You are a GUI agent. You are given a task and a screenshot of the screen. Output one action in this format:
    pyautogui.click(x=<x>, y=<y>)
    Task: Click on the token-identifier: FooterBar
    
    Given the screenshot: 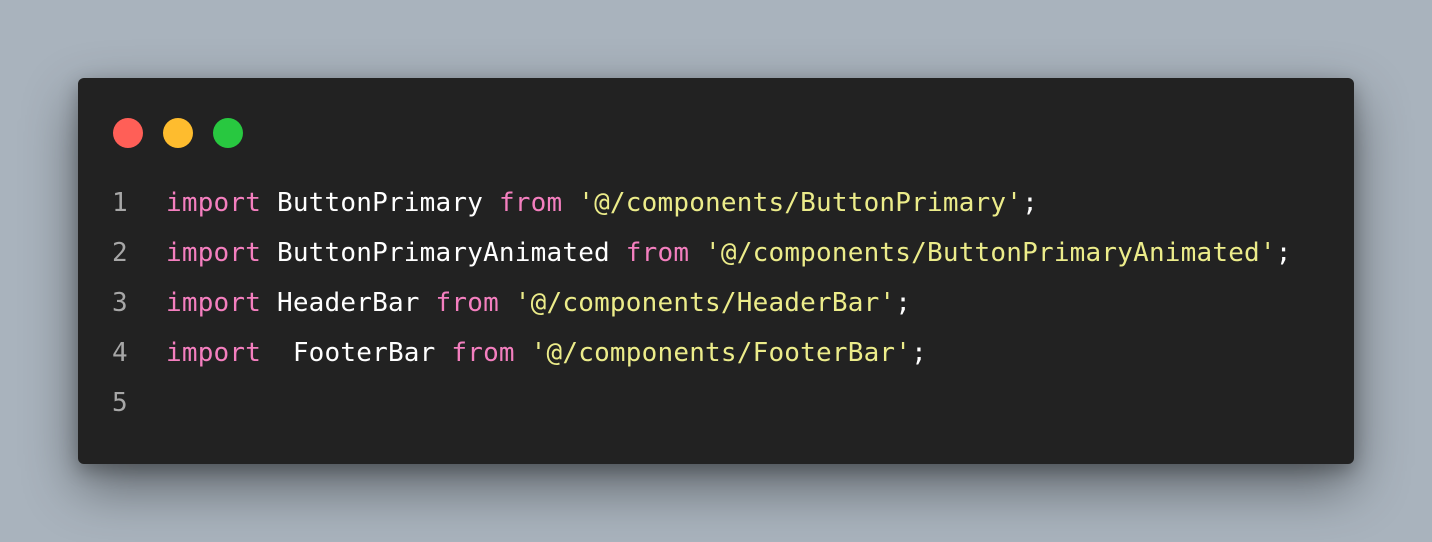 What is the action you would take?
    pyautogui.click(x=356, y=353)
    